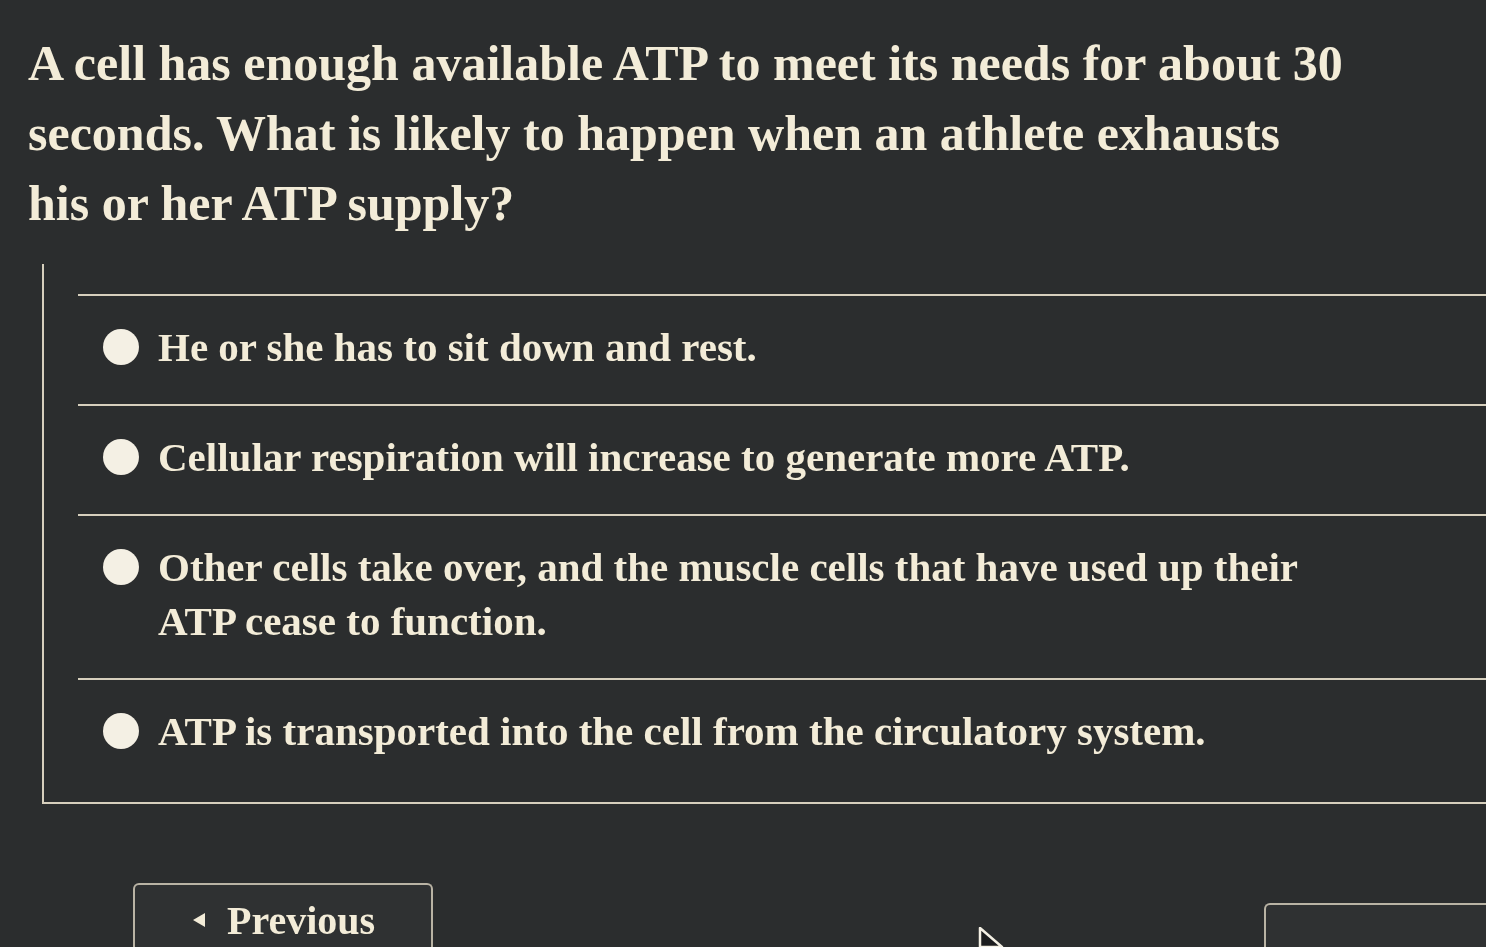 This screenshot has height=947, width=1486. What do you see at coordinates (991, 937) in the screenshot?
I see `cursor-icon` at bounding box center [991, 937].